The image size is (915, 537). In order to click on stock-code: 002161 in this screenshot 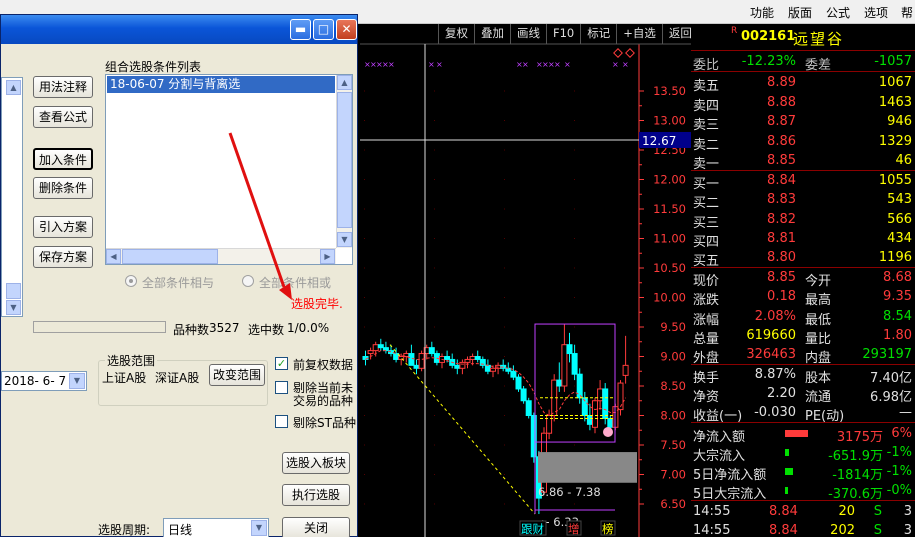, I will do `click(768, 36)`.